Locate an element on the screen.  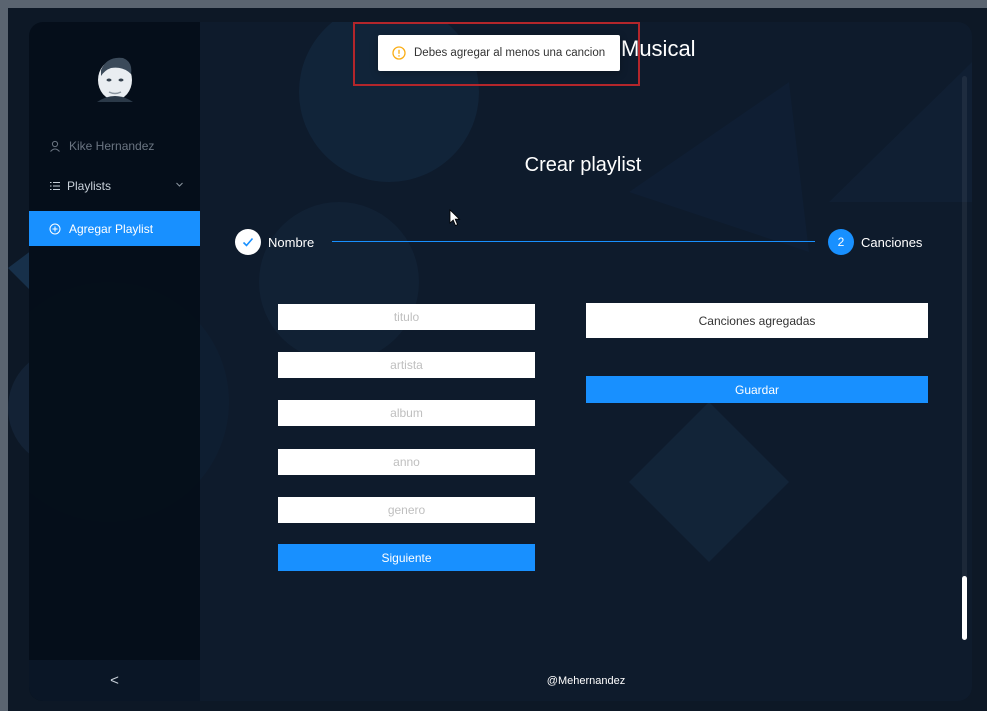
sidebar-playlists-label: Playlists is located at coordinates (89, 186).